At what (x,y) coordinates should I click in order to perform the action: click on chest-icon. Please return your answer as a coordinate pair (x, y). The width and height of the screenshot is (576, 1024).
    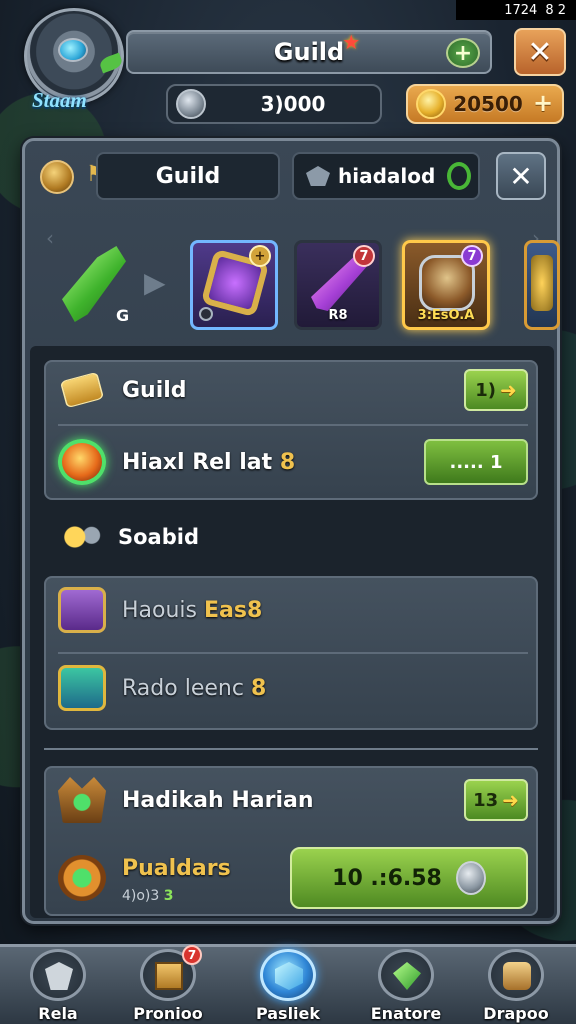
    Looking at the image, I should click on (82, 610).